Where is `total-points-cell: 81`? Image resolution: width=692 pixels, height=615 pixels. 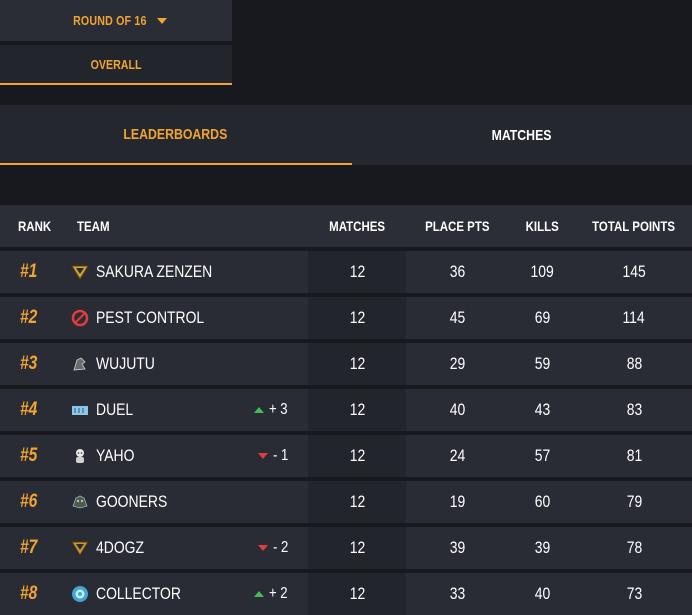 total-points-cell: 81 is located at coordinates (634, 455).